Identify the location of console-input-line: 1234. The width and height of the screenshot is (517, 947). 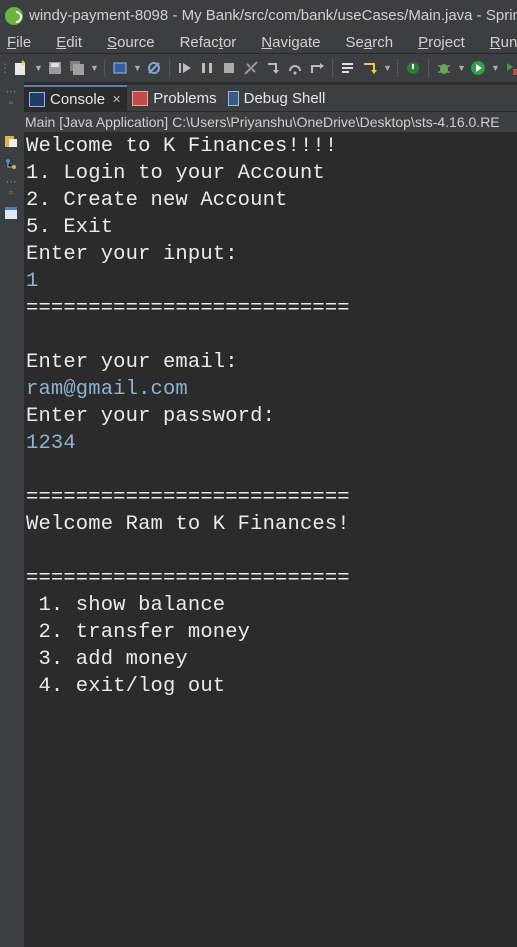
(51, 443).